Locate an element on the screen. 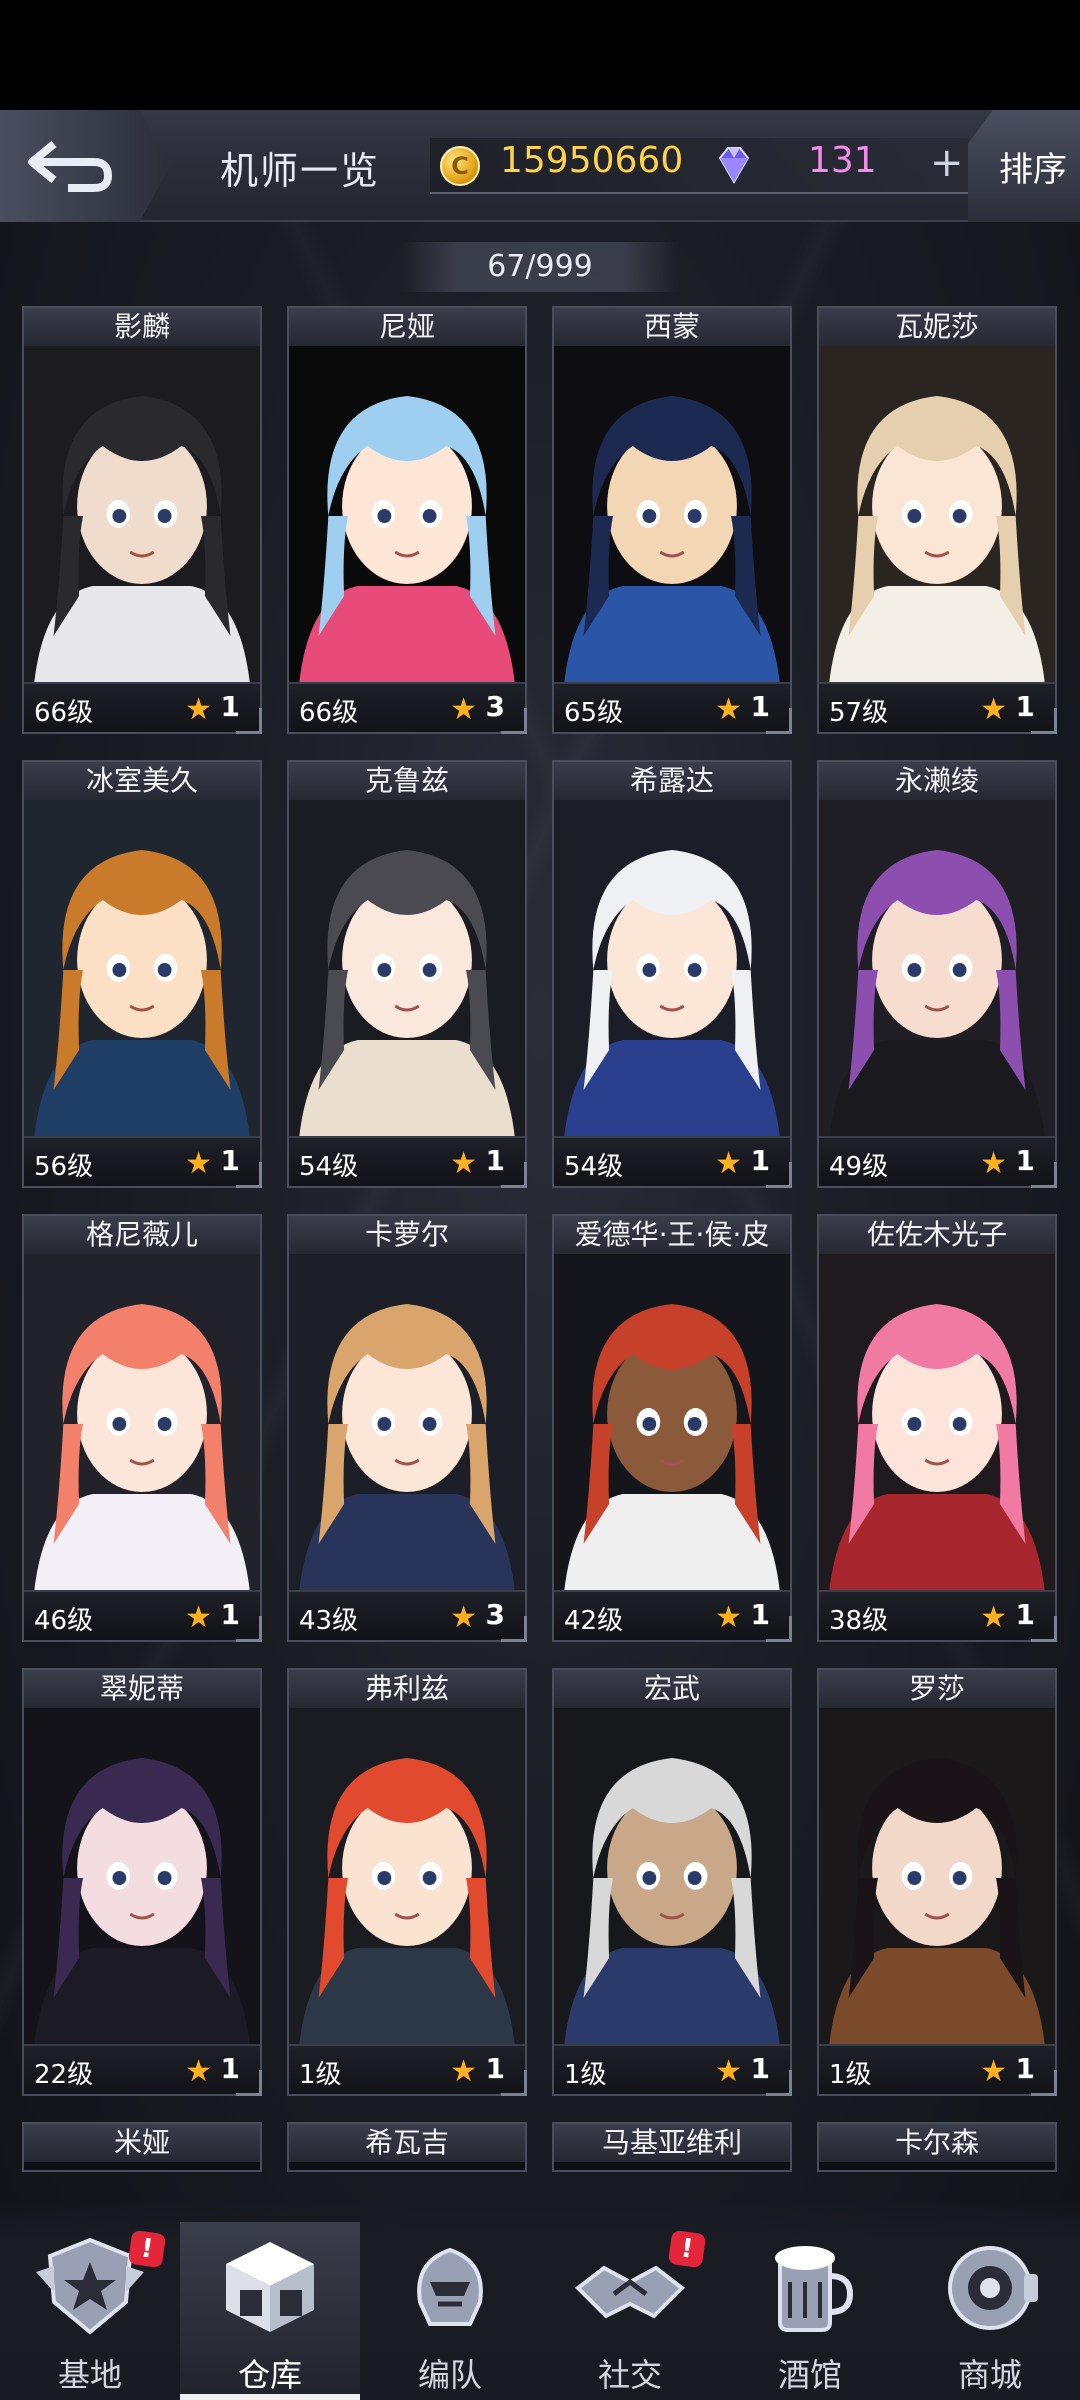 The width and height of the screenshot is (1080, 2400). pilot-card: 米娅 is located at coordinates (142, 2147).